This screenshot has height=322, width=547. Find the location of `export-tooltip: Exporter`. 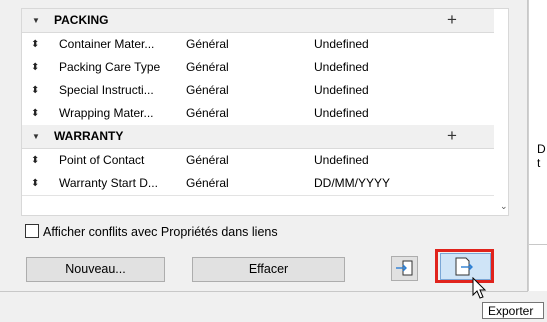

export-tooltip: Exporter is located at coordinates (513, 310).